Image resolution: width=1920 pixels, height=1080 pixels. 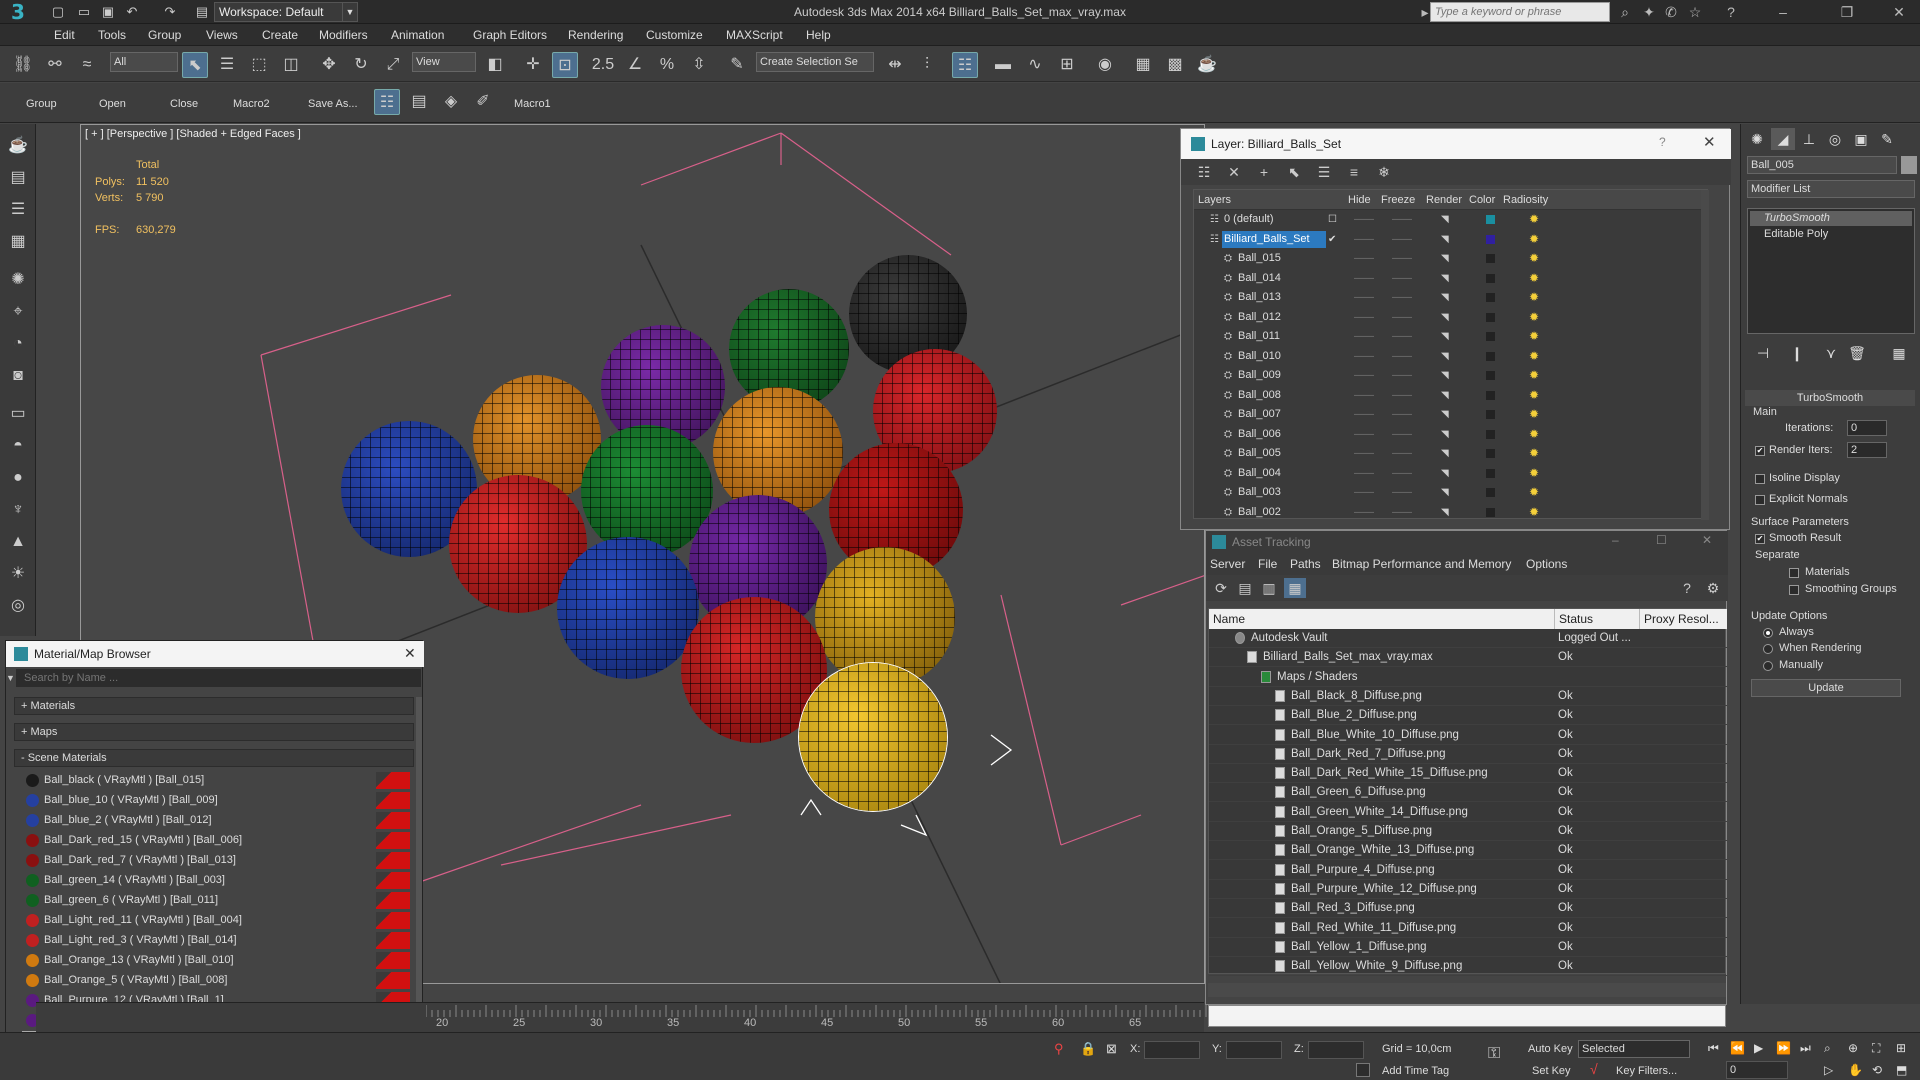 What do you see at coordinates (1398, 200) in the screenshot?
I see `col-freeze: Freeze` at bounding box center [1398, 200].